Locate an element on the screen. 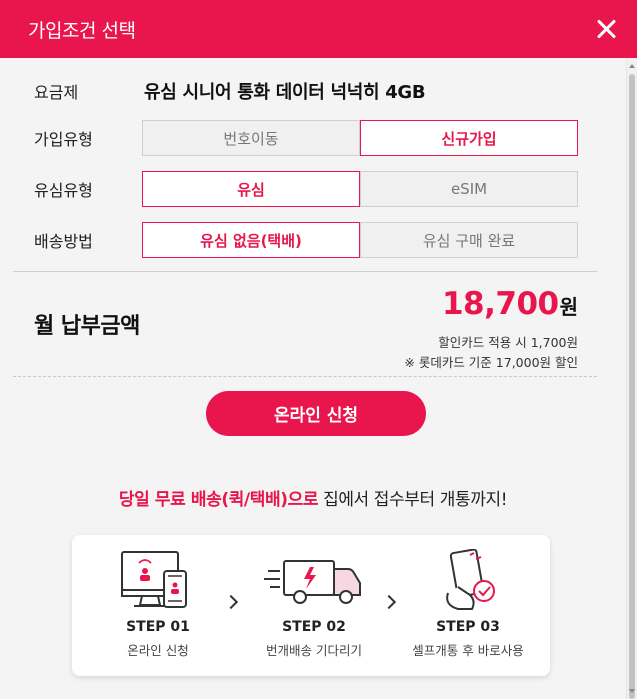  scroll-down-icon is located at coordinates (632, 691).